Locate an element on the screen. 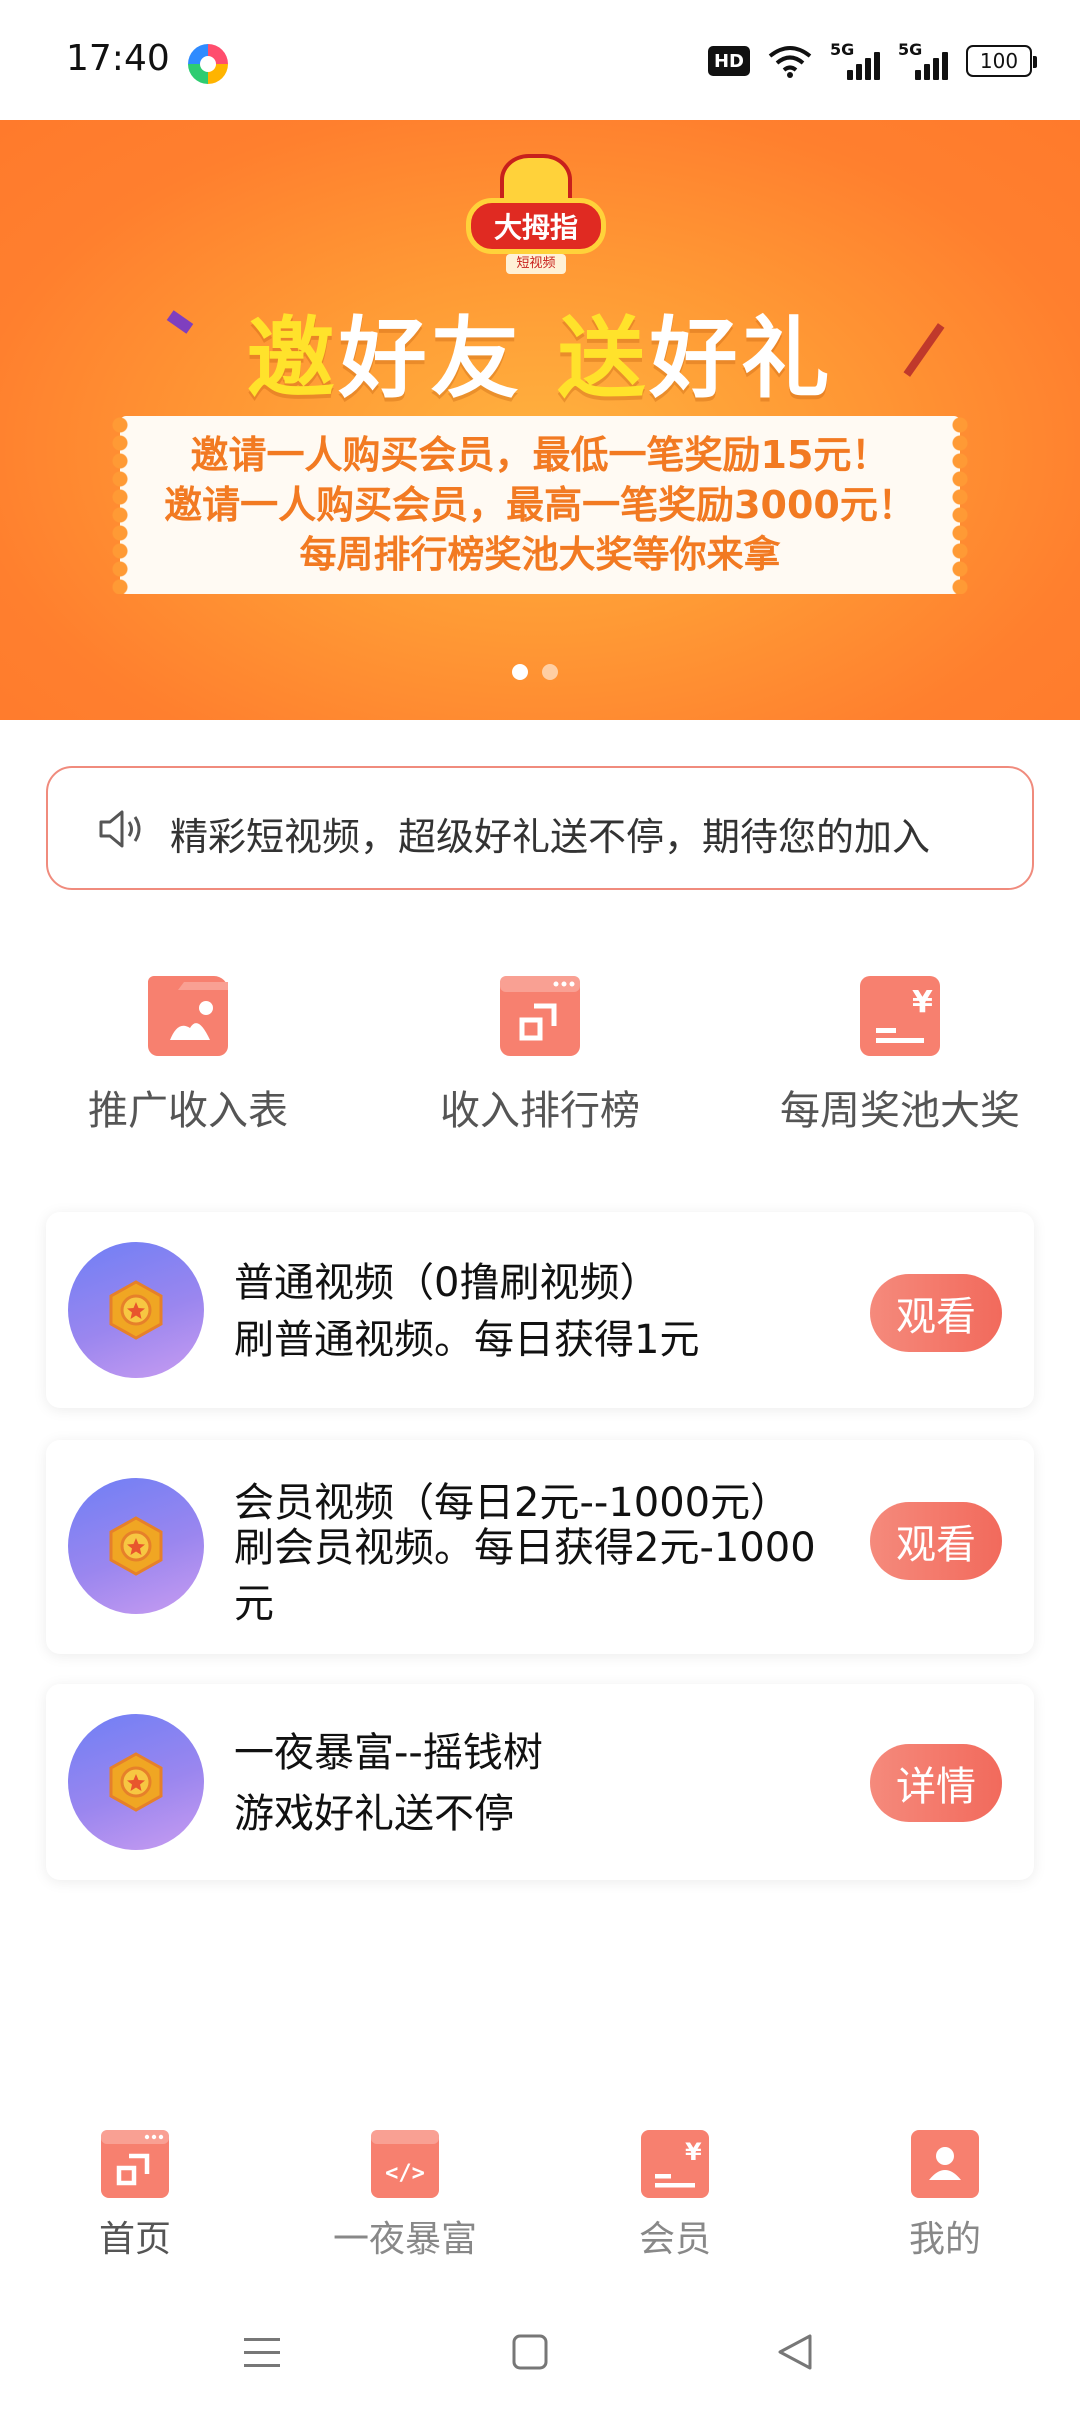  system-navigation-bar is located at coordinates (540, 2354).